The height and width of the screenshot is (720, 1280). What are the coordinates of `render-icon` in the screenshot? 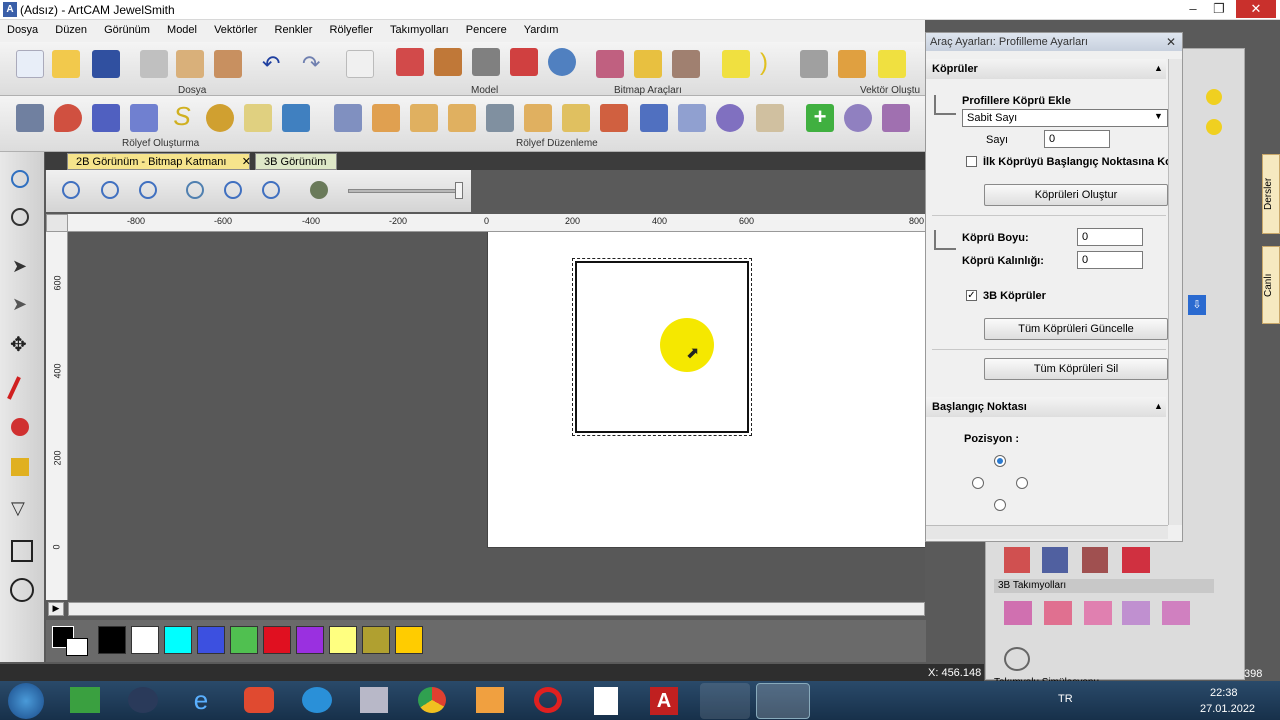 It's located at (319, 190).